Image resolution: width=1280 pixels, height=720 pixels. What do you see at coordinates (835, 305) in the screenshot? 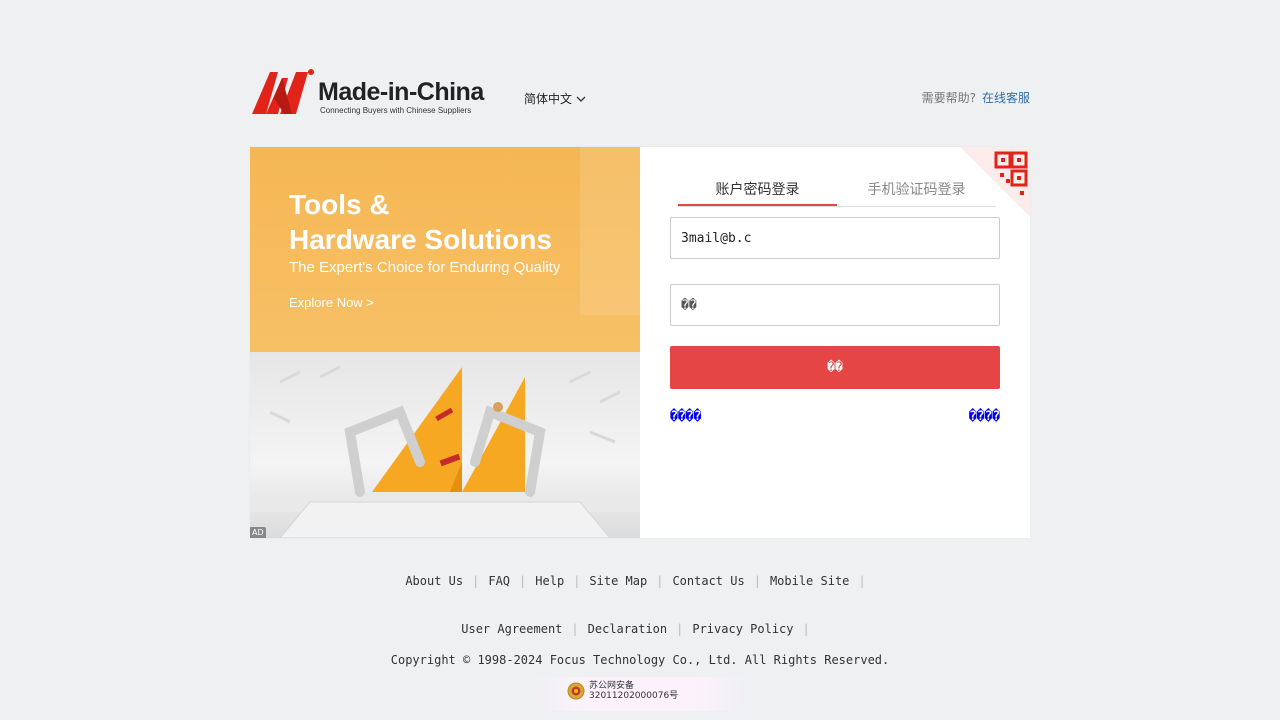
I see `password-input` at bounding box center [835, 305].